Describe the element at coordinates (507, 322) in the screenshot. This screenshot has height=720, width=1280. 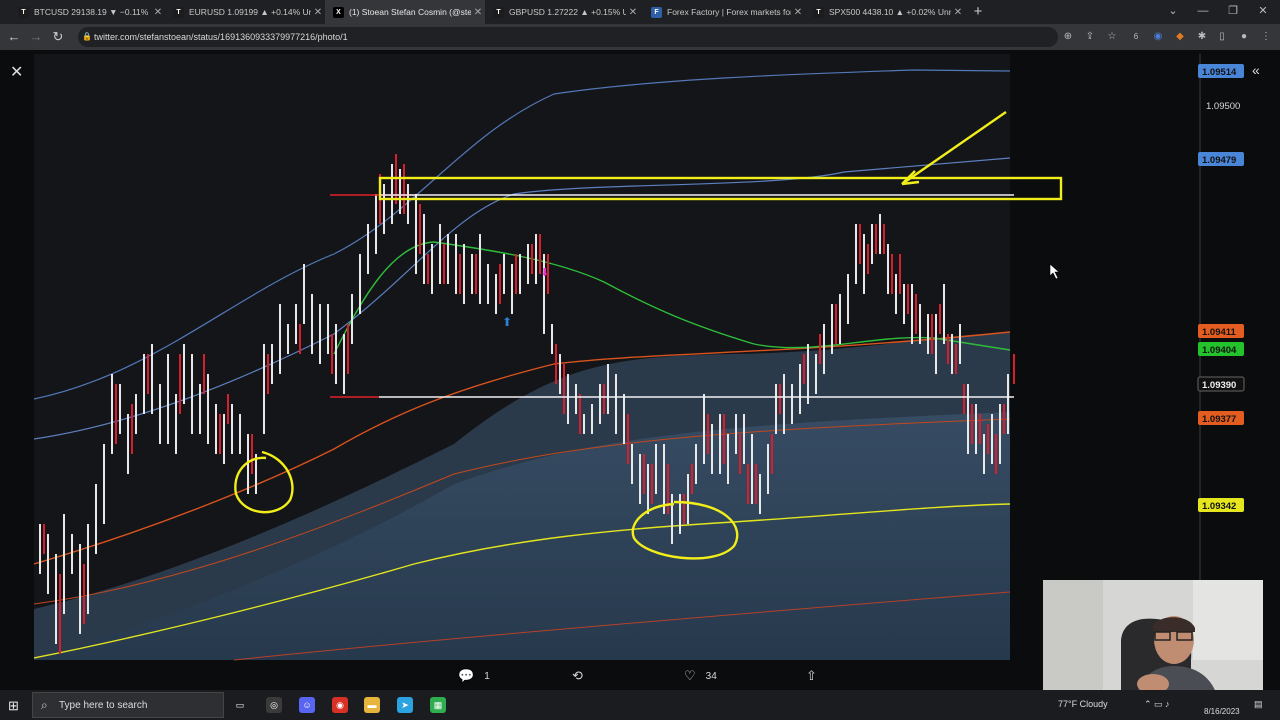
I see `blue-arrow-marker: ⬆` at that location.